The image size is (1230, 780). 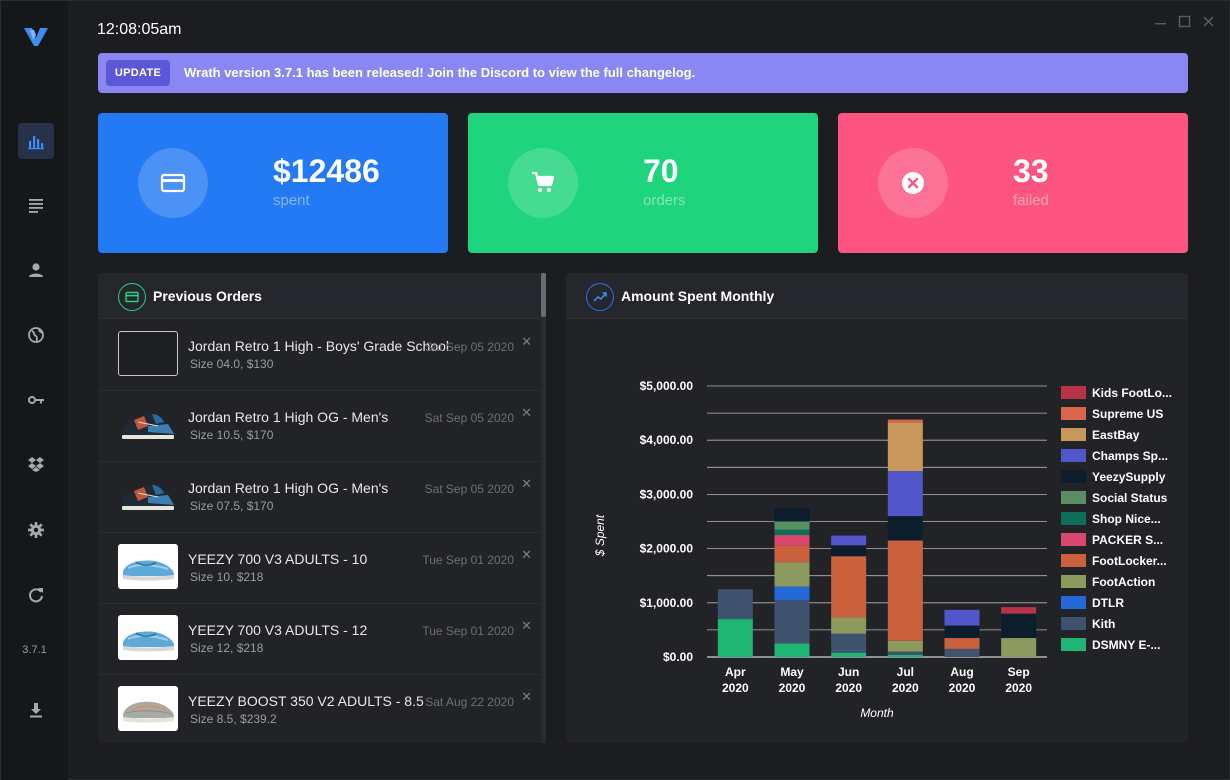 I want to click on sidebar-item-settings, so click(x=36, y=530).